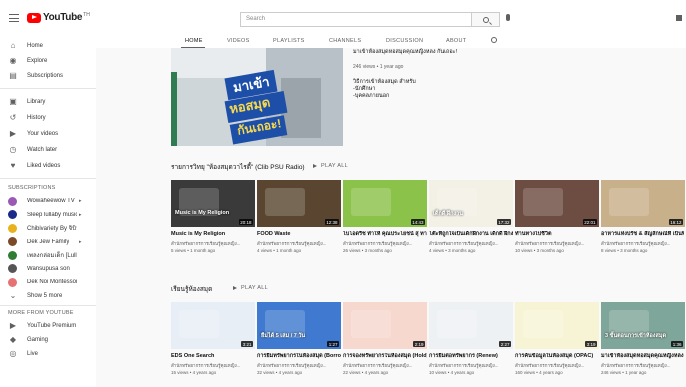  Describe the element at coordinates (58, 17) in the screenshot. I see `youtube-logo: YouTube TH` at that location.